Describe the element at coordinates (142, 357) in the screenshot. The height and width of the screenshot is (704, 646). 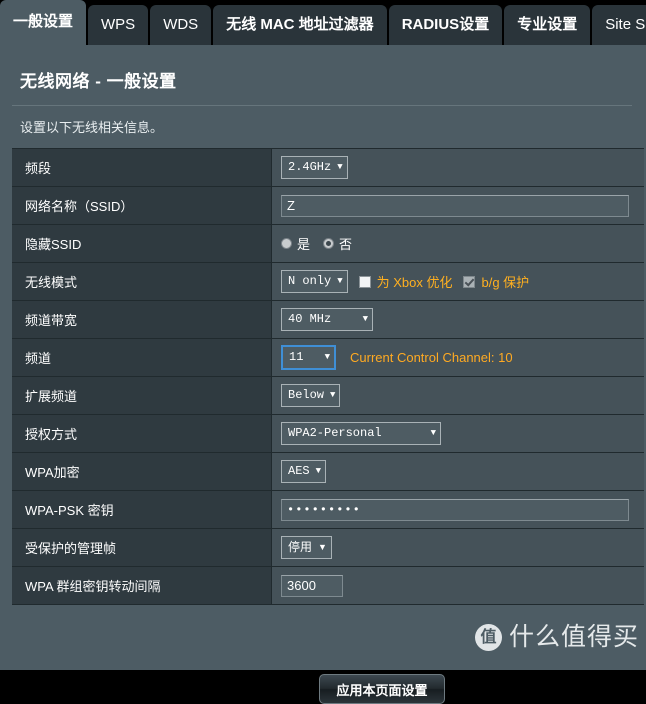
I see `row-label: 频道` at that location.